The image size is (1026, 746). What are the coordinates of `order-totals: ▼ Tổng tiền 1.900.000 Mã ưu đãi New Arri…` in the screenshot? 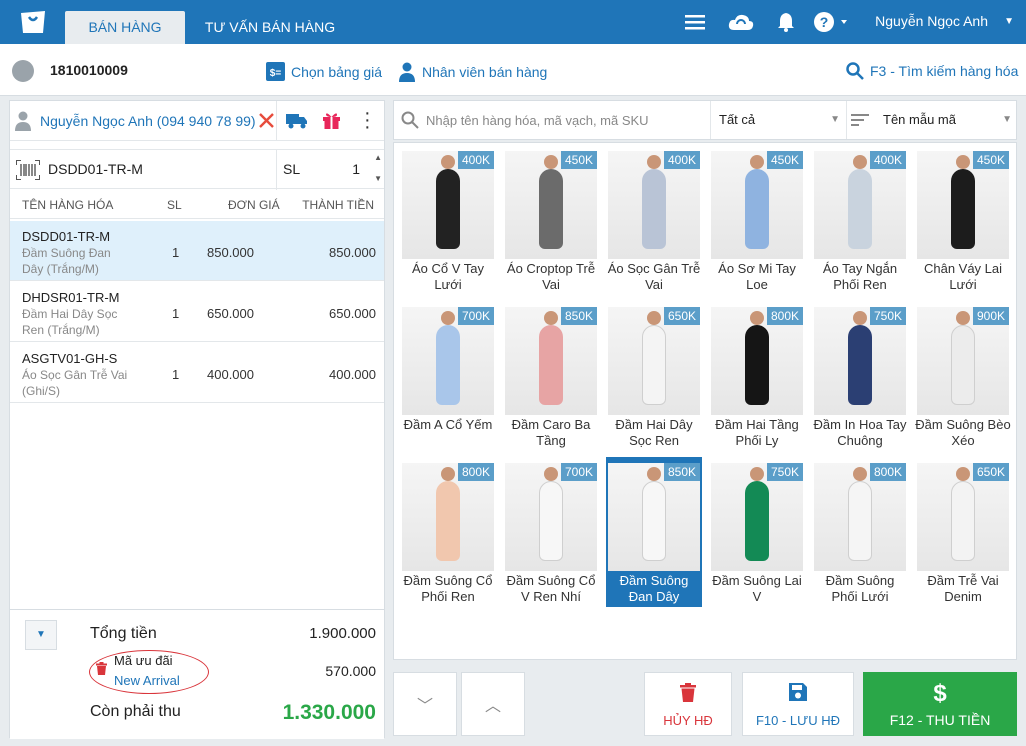 It's located at (197, 674).